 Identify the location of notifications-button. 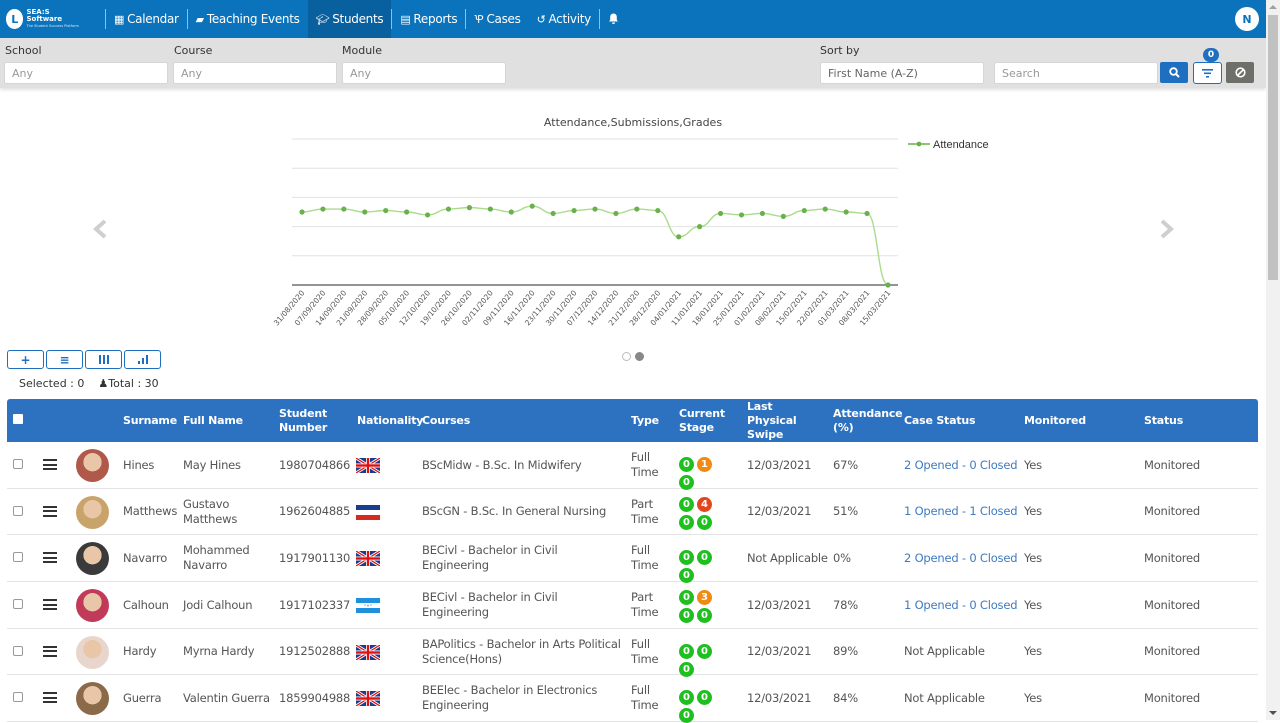
(613, 19).